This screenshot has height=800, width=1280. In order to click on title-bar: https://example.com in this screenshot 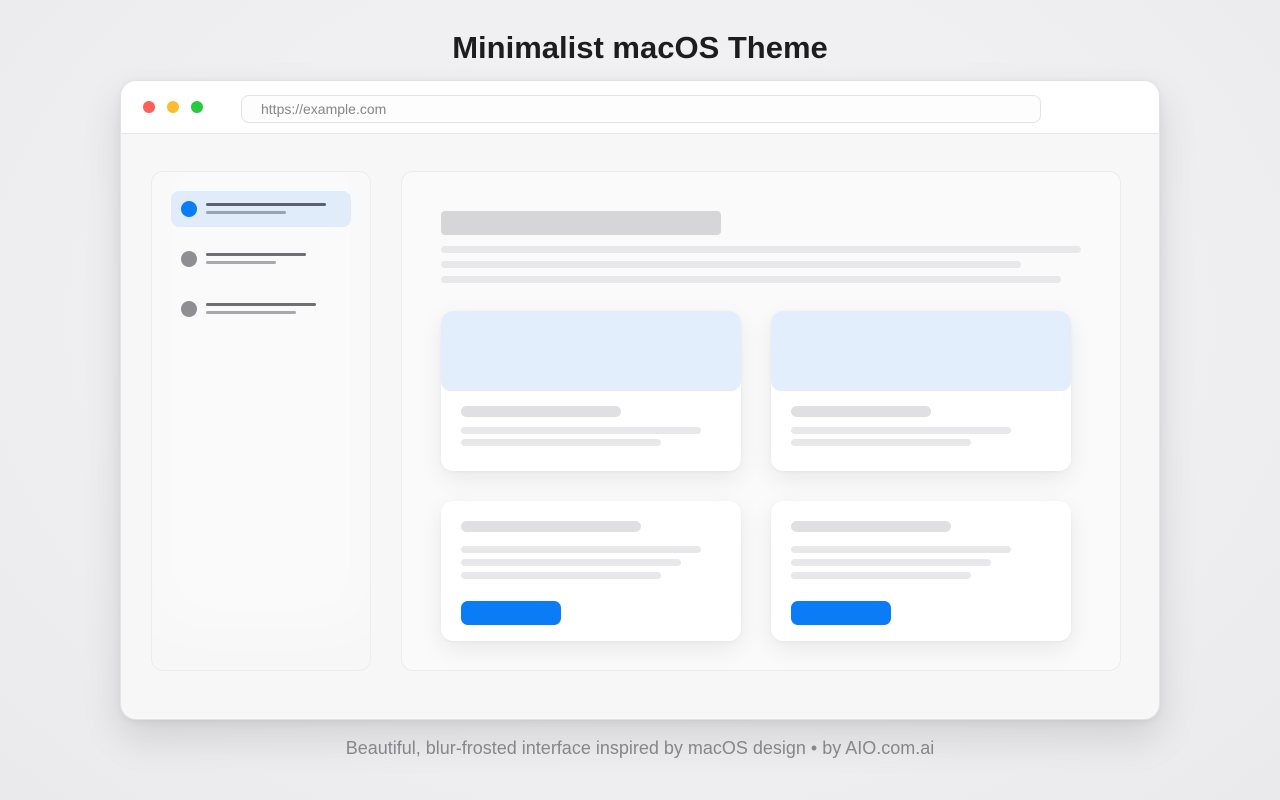, I will do `click(640, 107)`.